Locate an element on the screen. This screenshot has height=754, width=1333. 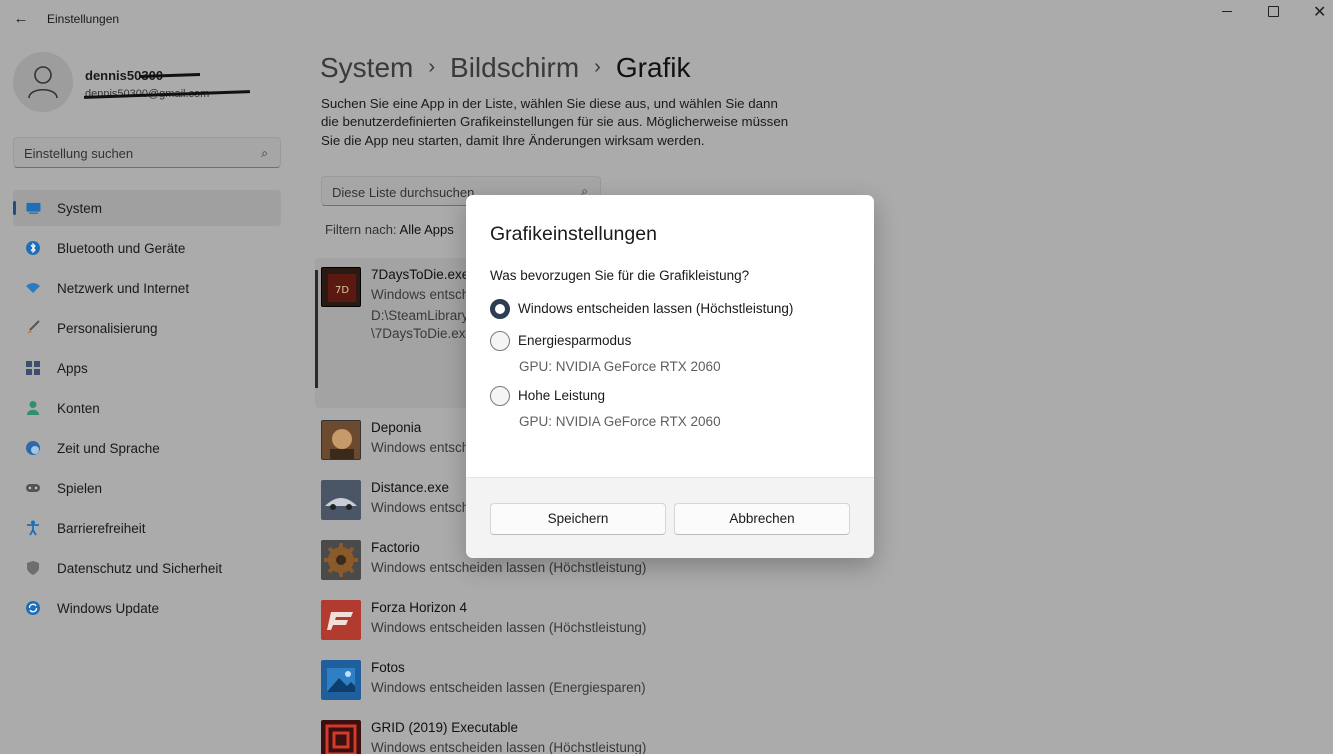
cancel-button: Abbrechen is located at coordinates (762, 519).